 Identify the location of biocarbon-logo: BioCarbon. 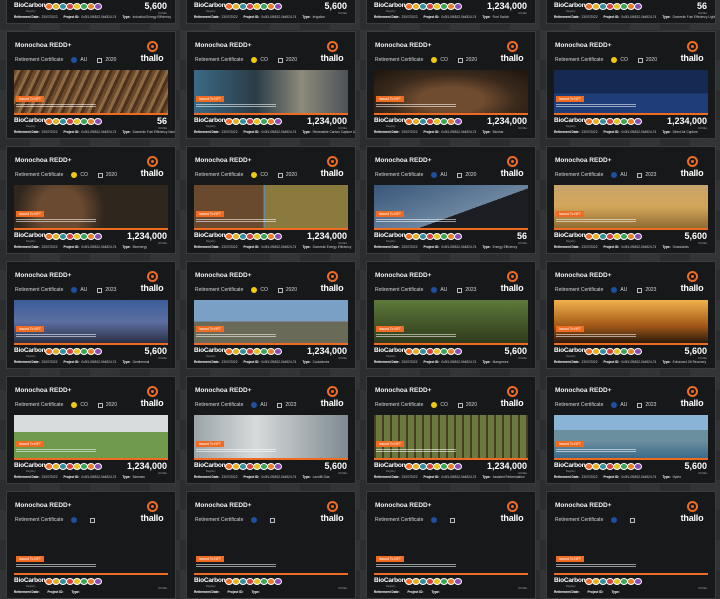
(210, 350).